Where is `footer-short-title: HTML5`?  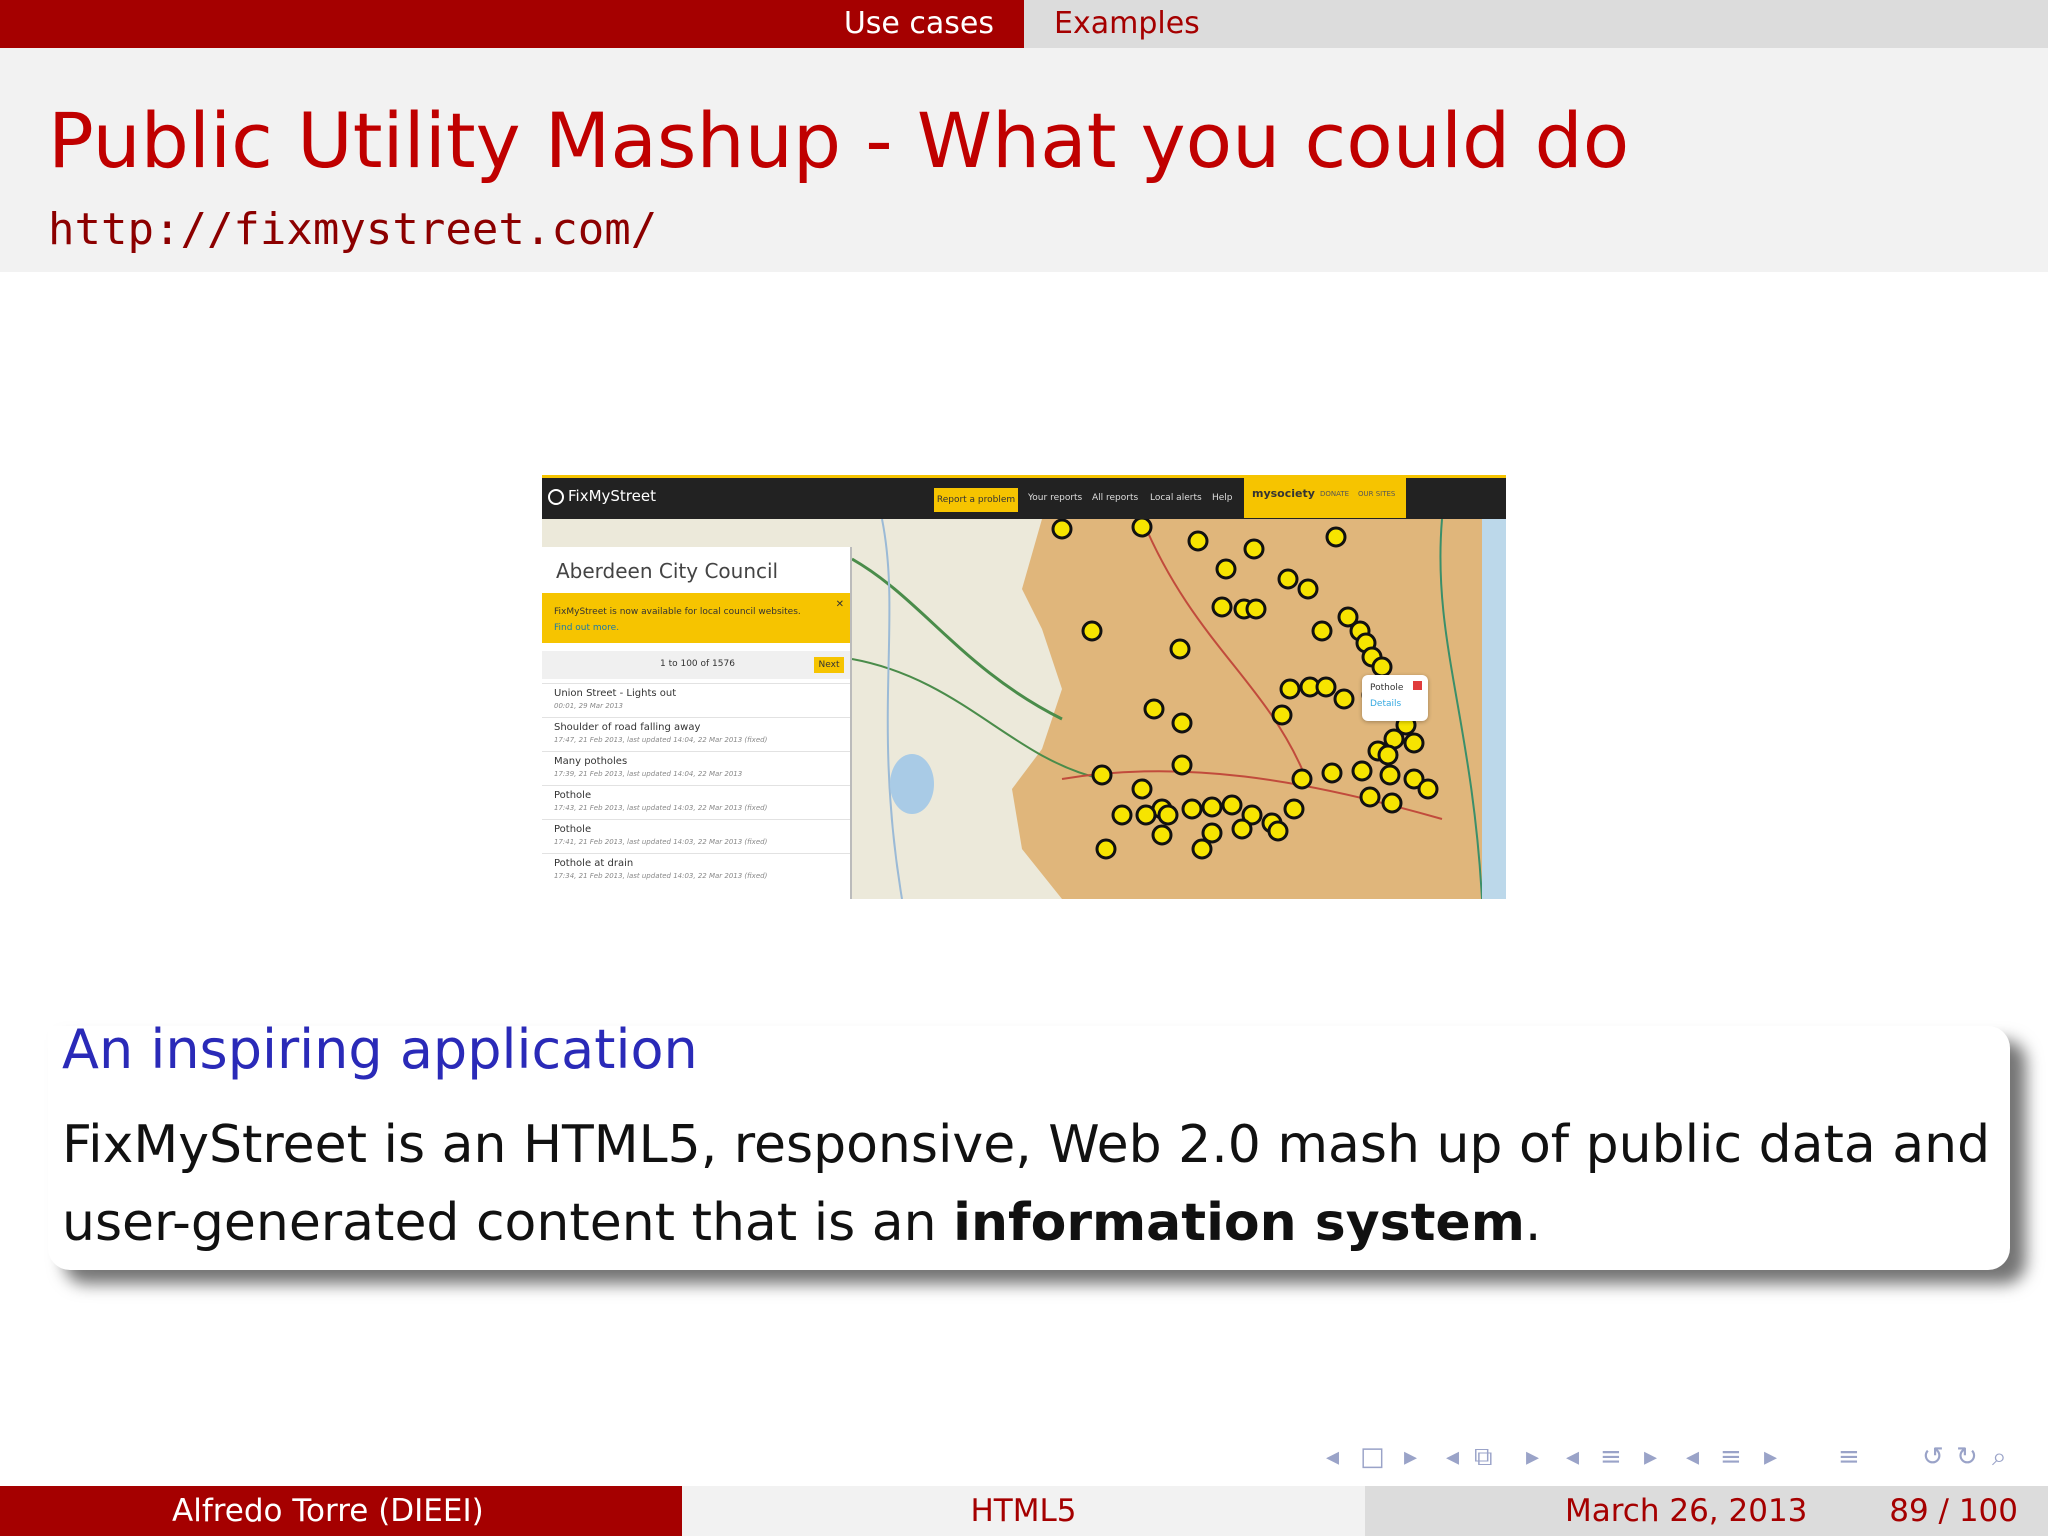 footer-short-title: HTML5 is located at coordinates (1023, 1511).